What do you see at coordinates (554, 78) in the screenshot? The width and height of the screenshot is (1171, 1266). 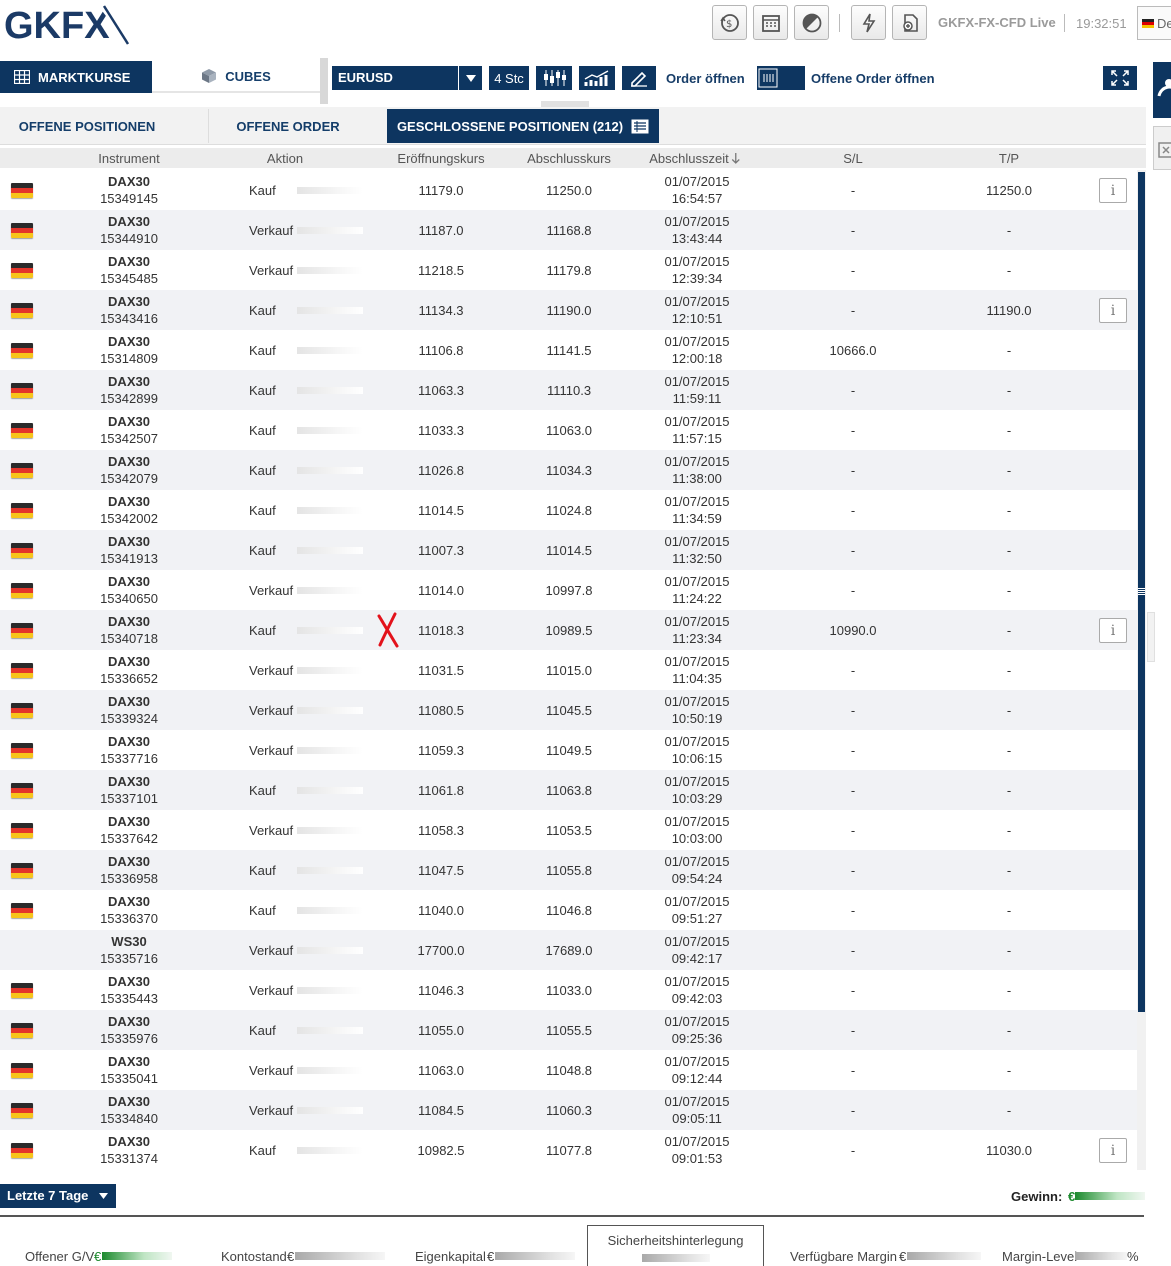 I see `candlestick-chart-button` at bounding box center [554, 78].